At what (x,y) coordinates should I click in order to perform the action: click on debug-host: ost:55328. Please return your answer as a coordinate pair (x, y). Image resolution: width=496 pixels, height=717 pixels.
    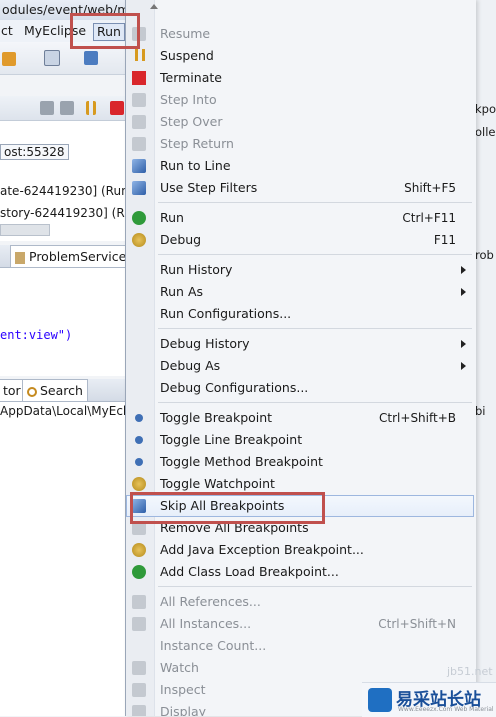
    Looking at the image, I should click on (34, 152).